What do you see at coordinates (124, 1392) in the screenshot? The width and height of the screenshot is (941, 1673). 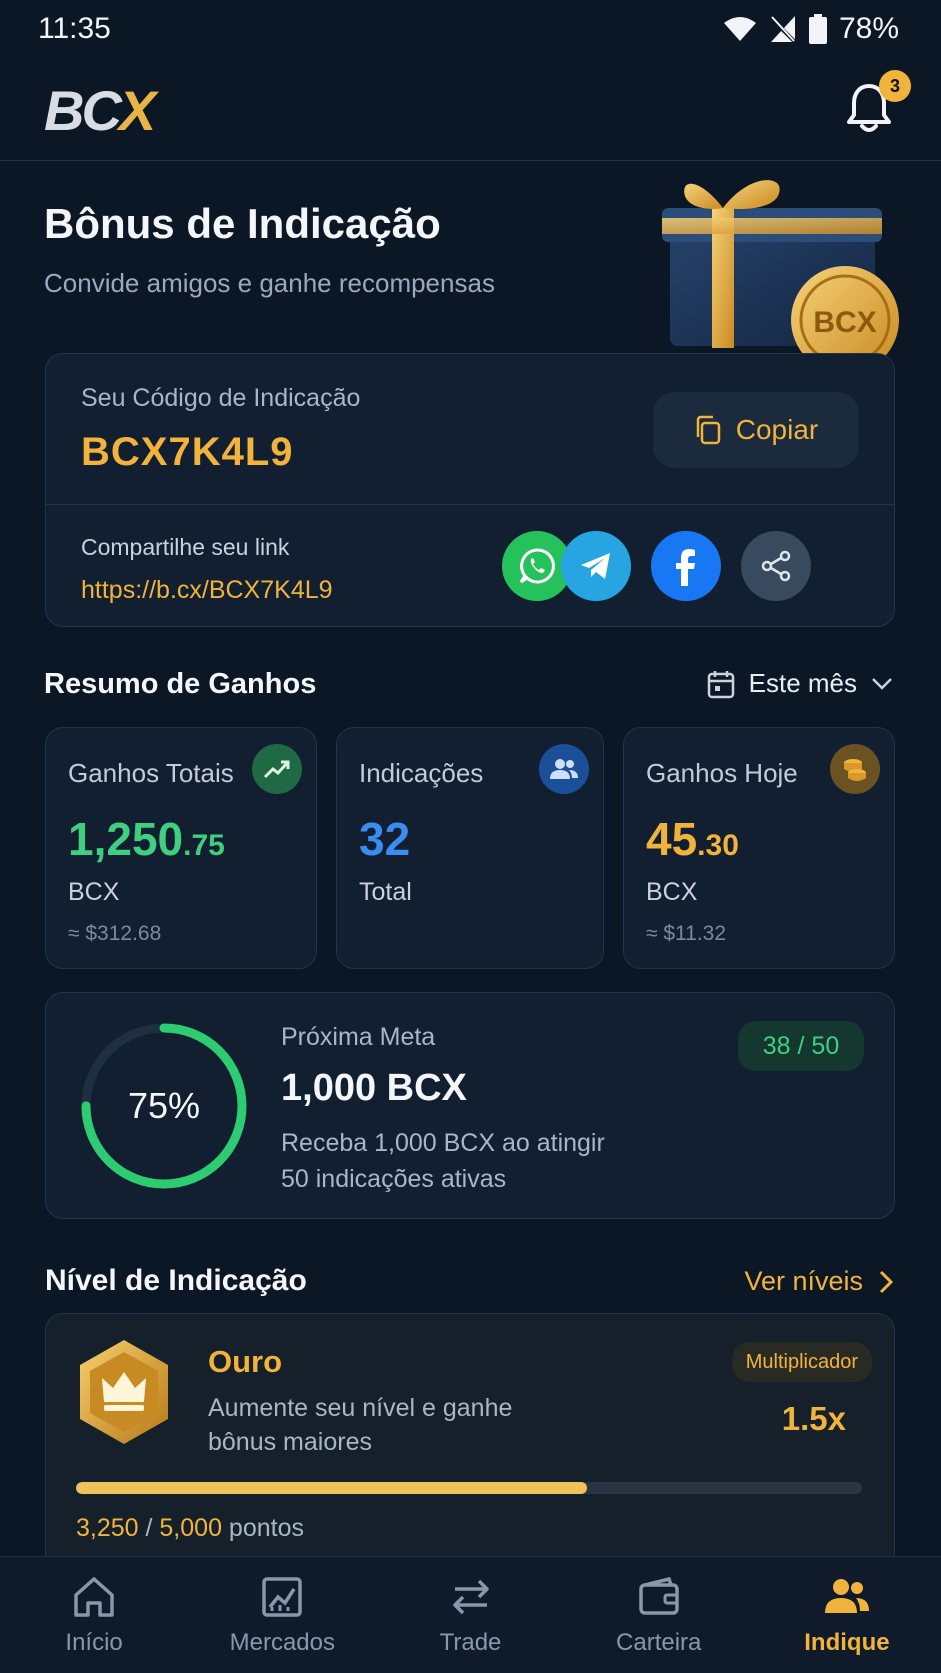 I see `crown-badge-icon` at bounding box center [124, 1392].